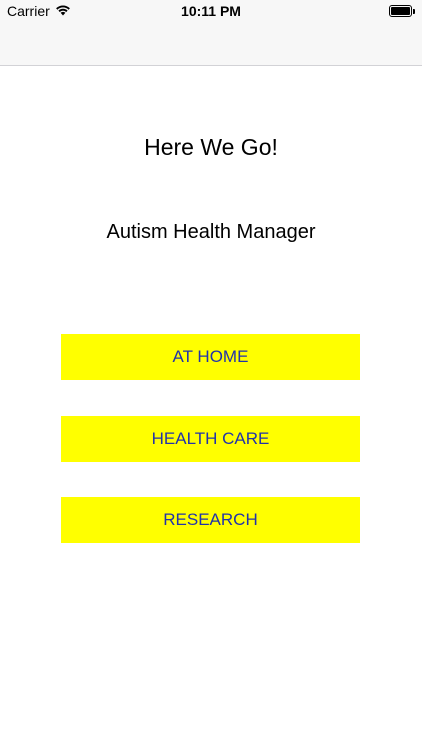 The height and width of the screenshot is (750, 422). Describe the element at coordinates (414, 11) in the screenshot. I see `battery-tip` at that location.